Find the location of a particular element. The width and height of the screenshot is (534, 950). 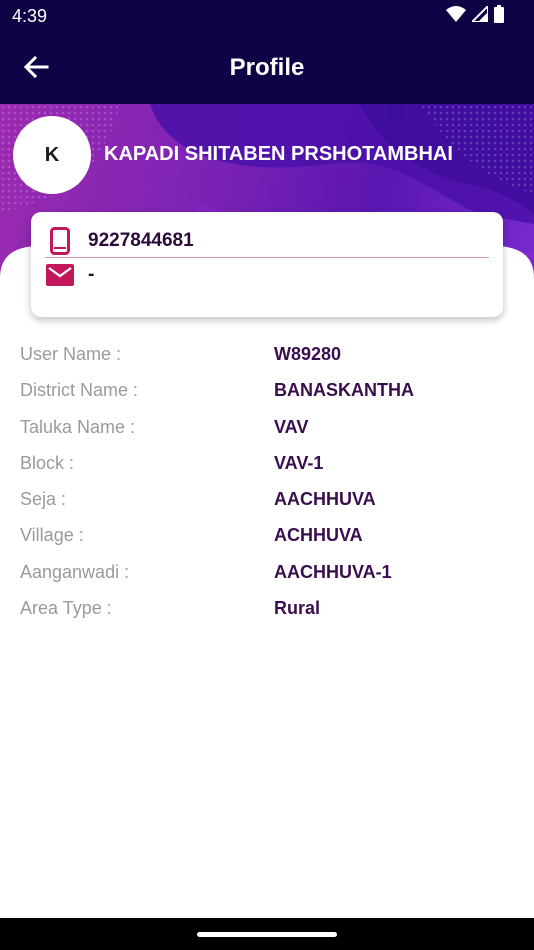

email-row: - is located at coordinates (69, 275).